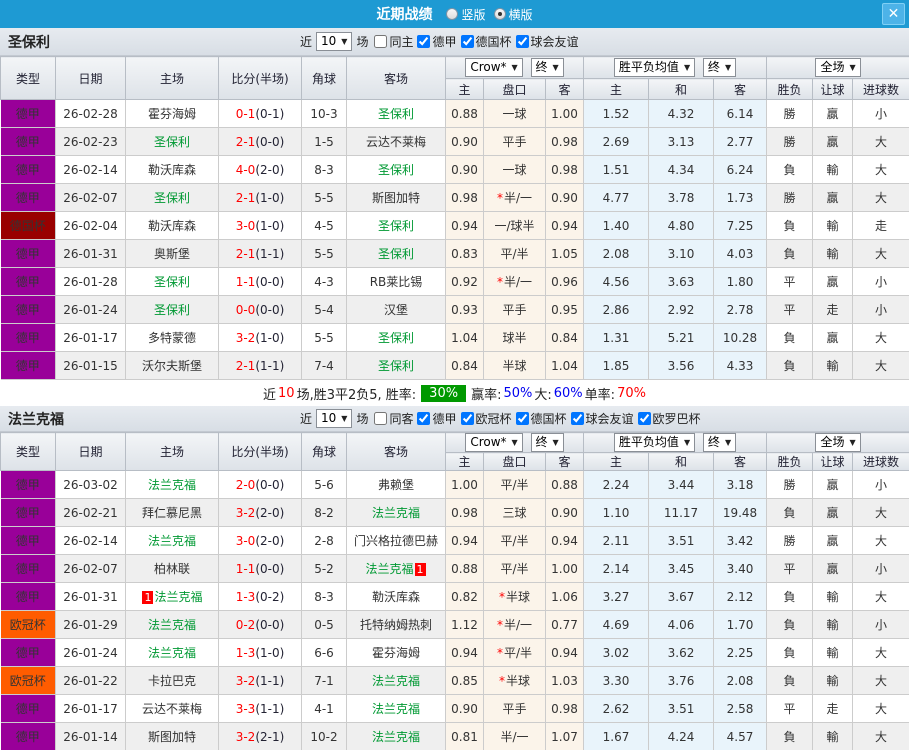  What do you see at coordinates (393, 418) in the screenshot?
I see `same-venue-checkbox: 同客` at bounding box center [393, 418].